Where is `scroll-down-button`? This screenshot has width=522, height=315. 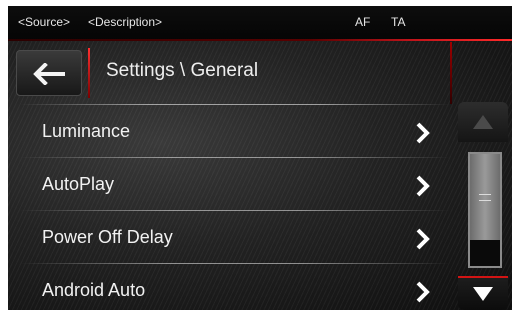 scroll-down-button is located at coordinates (483, 293).